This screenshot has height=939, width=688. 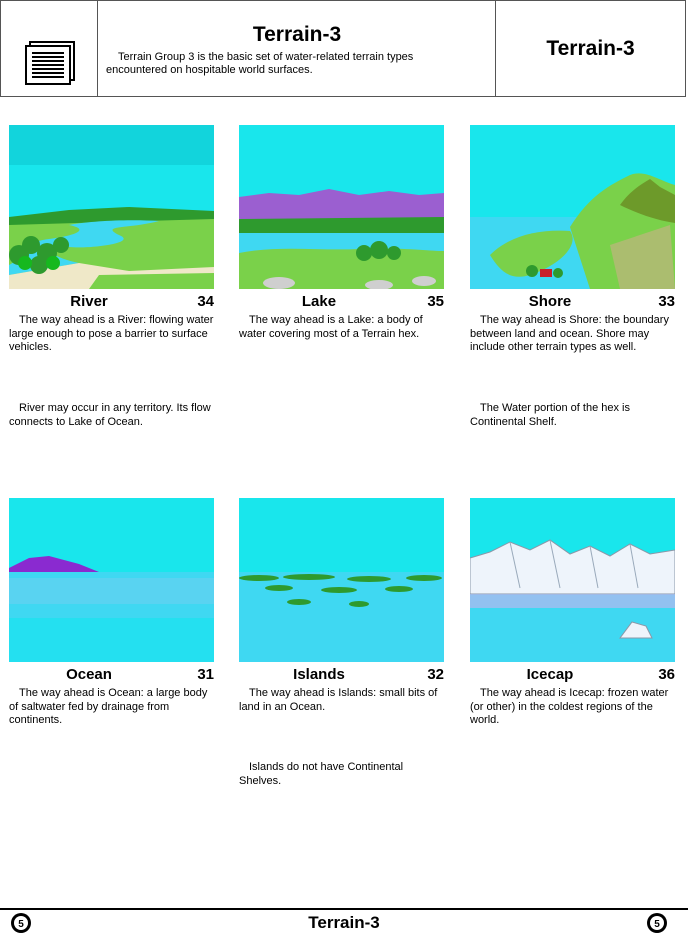 I want to click on card-caption: Ocean 31, so click(x=111, y=673).